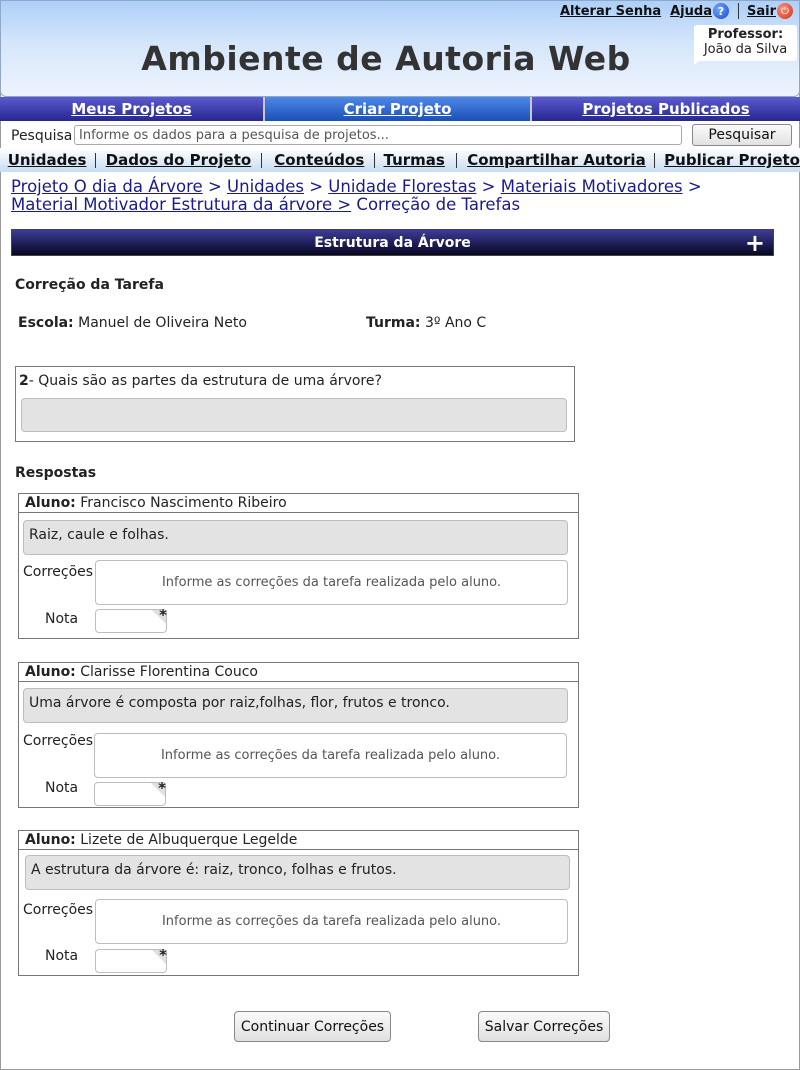 The height and width of the screenshot is (1070, 800). What do you see at coordinates (189, 840) in the screenshot?
I see `aluno-name: Lizete de Albuquerque Legelde` at bounding box center [189, 840].